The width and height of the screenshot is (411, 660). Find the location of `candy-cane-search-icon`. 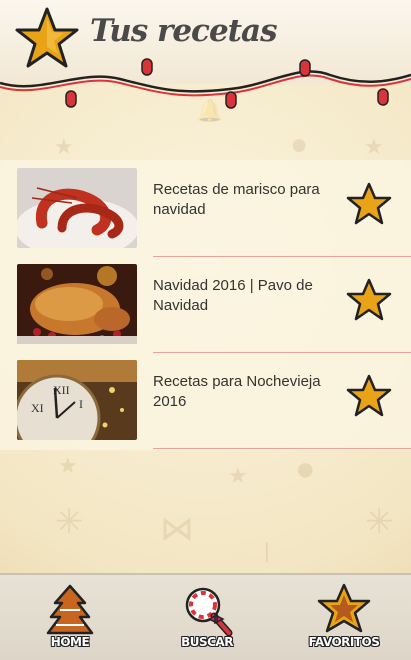

candy-cane-search-icon is located at coordinates (209, 612).